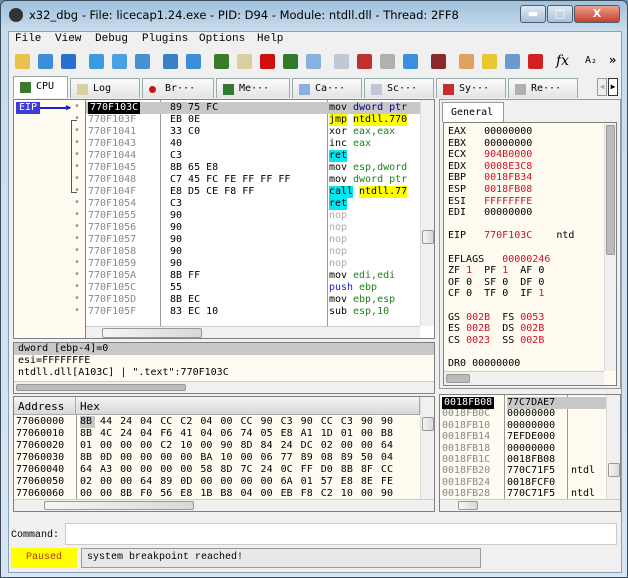 This screenshot has width=628, height=578. I want to click on stop-icon, so click(68, 61).